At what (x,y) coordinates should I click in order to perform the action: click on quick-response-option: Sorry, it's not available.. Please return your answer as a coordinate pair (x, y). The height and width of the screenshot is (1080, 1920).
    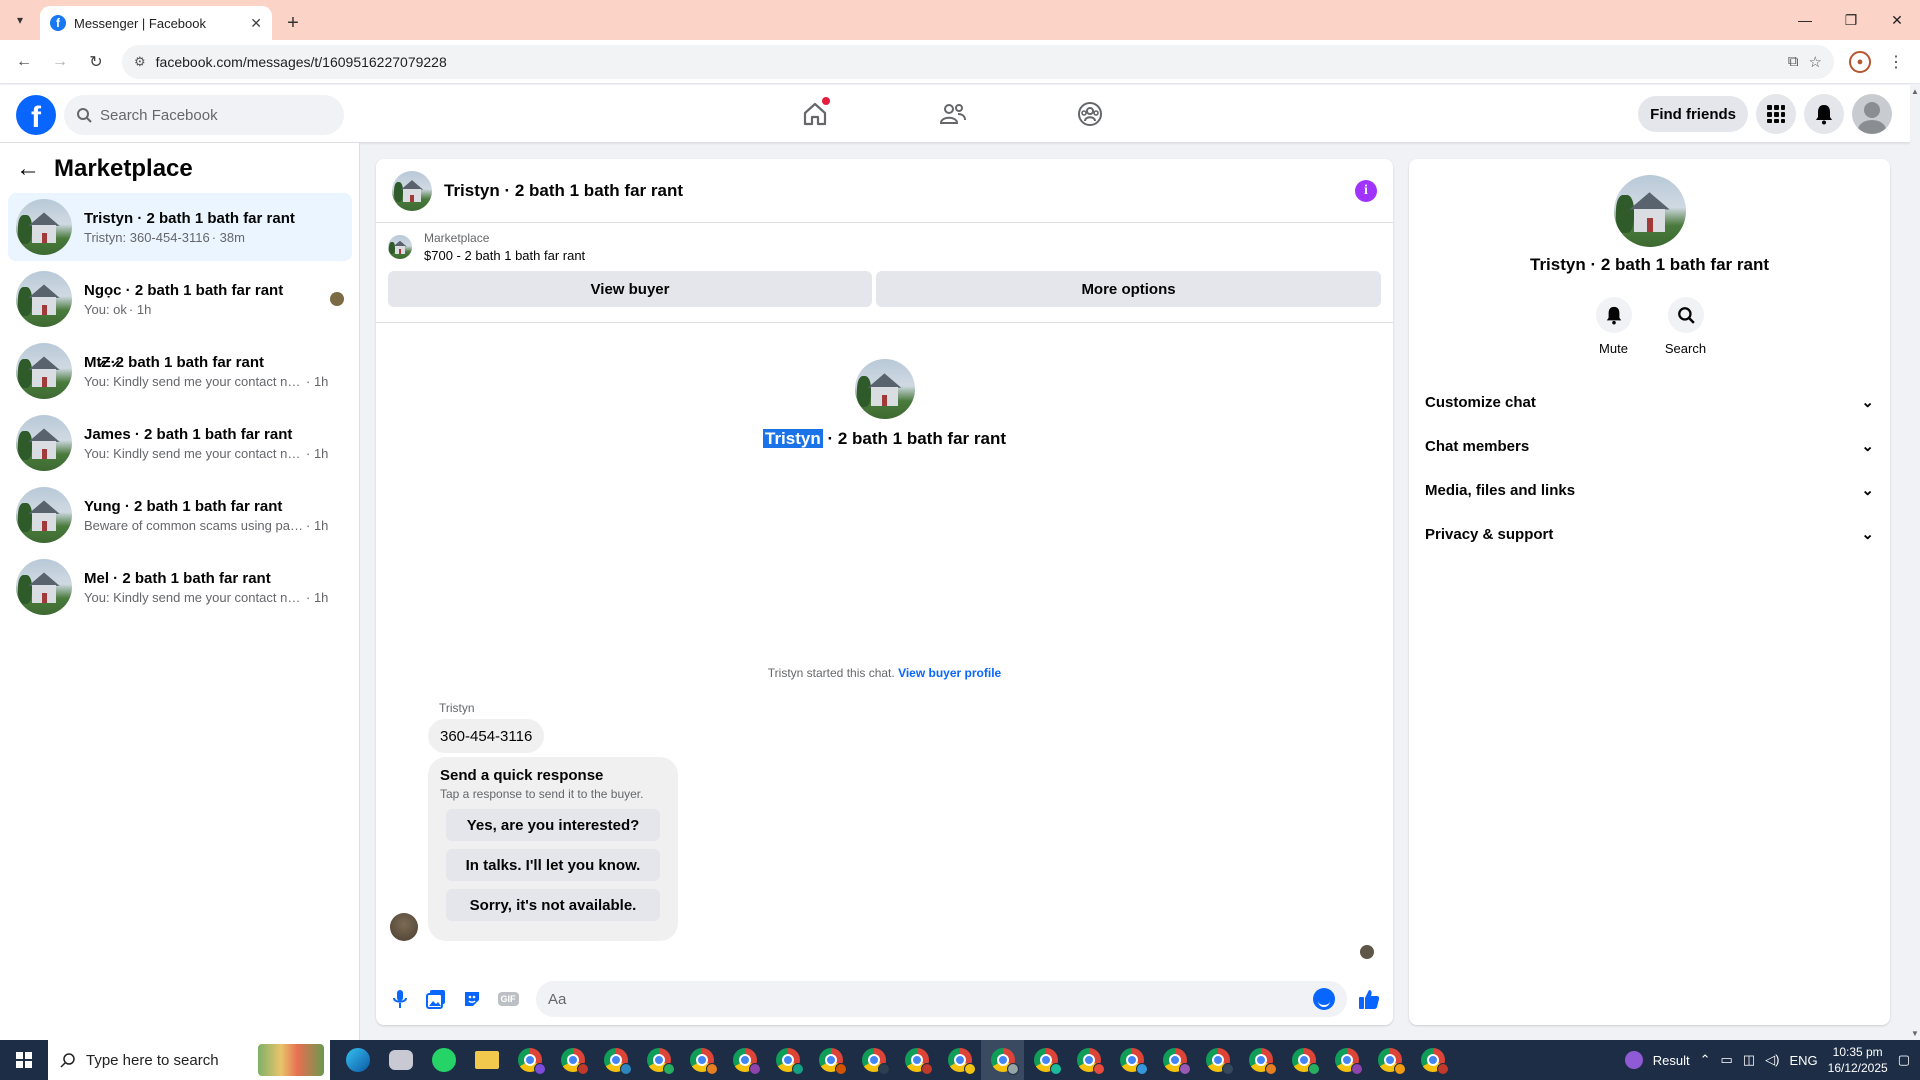
    Looking at the image, I should click on (553, 905).